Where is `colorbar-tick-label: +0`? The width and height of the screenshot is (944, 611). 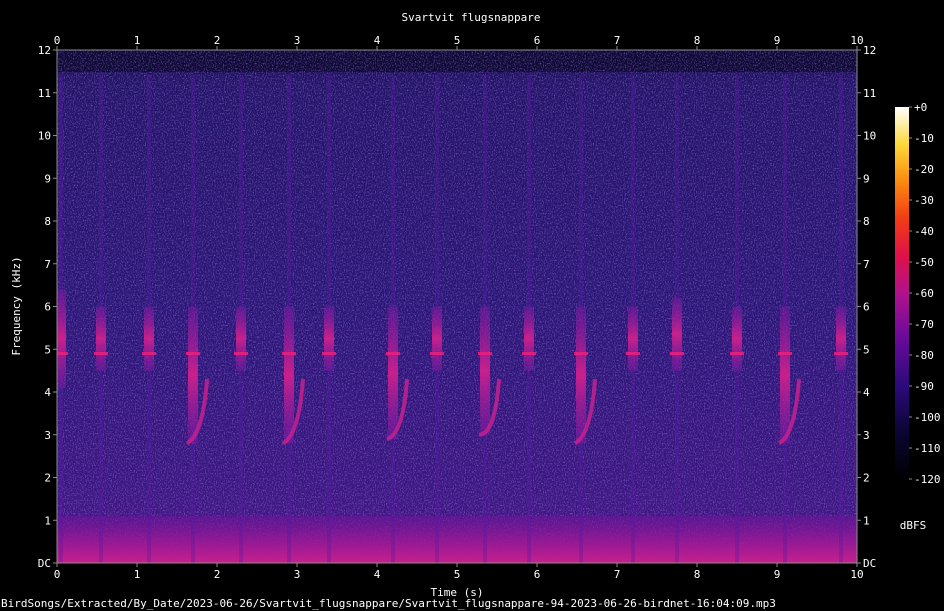 colorbar-tick-label: +0 is located at coordinates (920, 107).